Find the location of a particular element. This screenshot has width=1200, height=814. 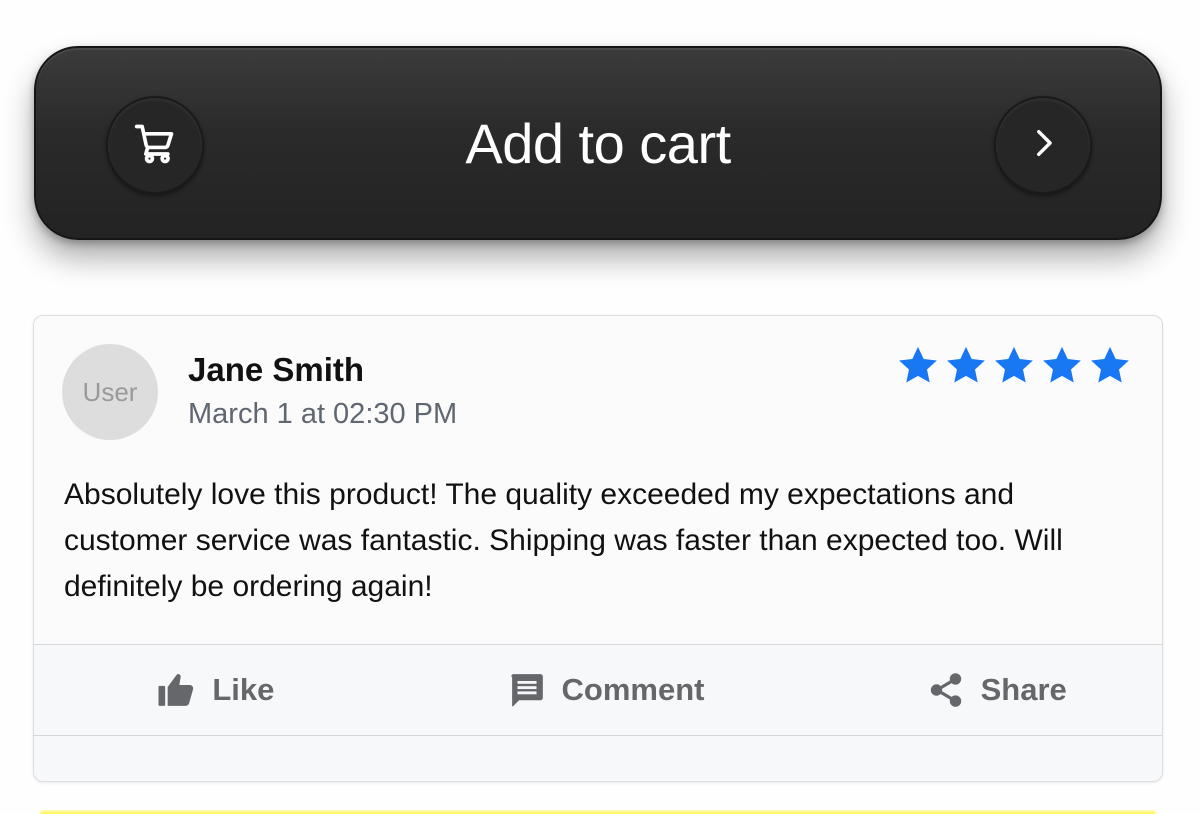

share-button: Share is located at coordinates (981, 690).